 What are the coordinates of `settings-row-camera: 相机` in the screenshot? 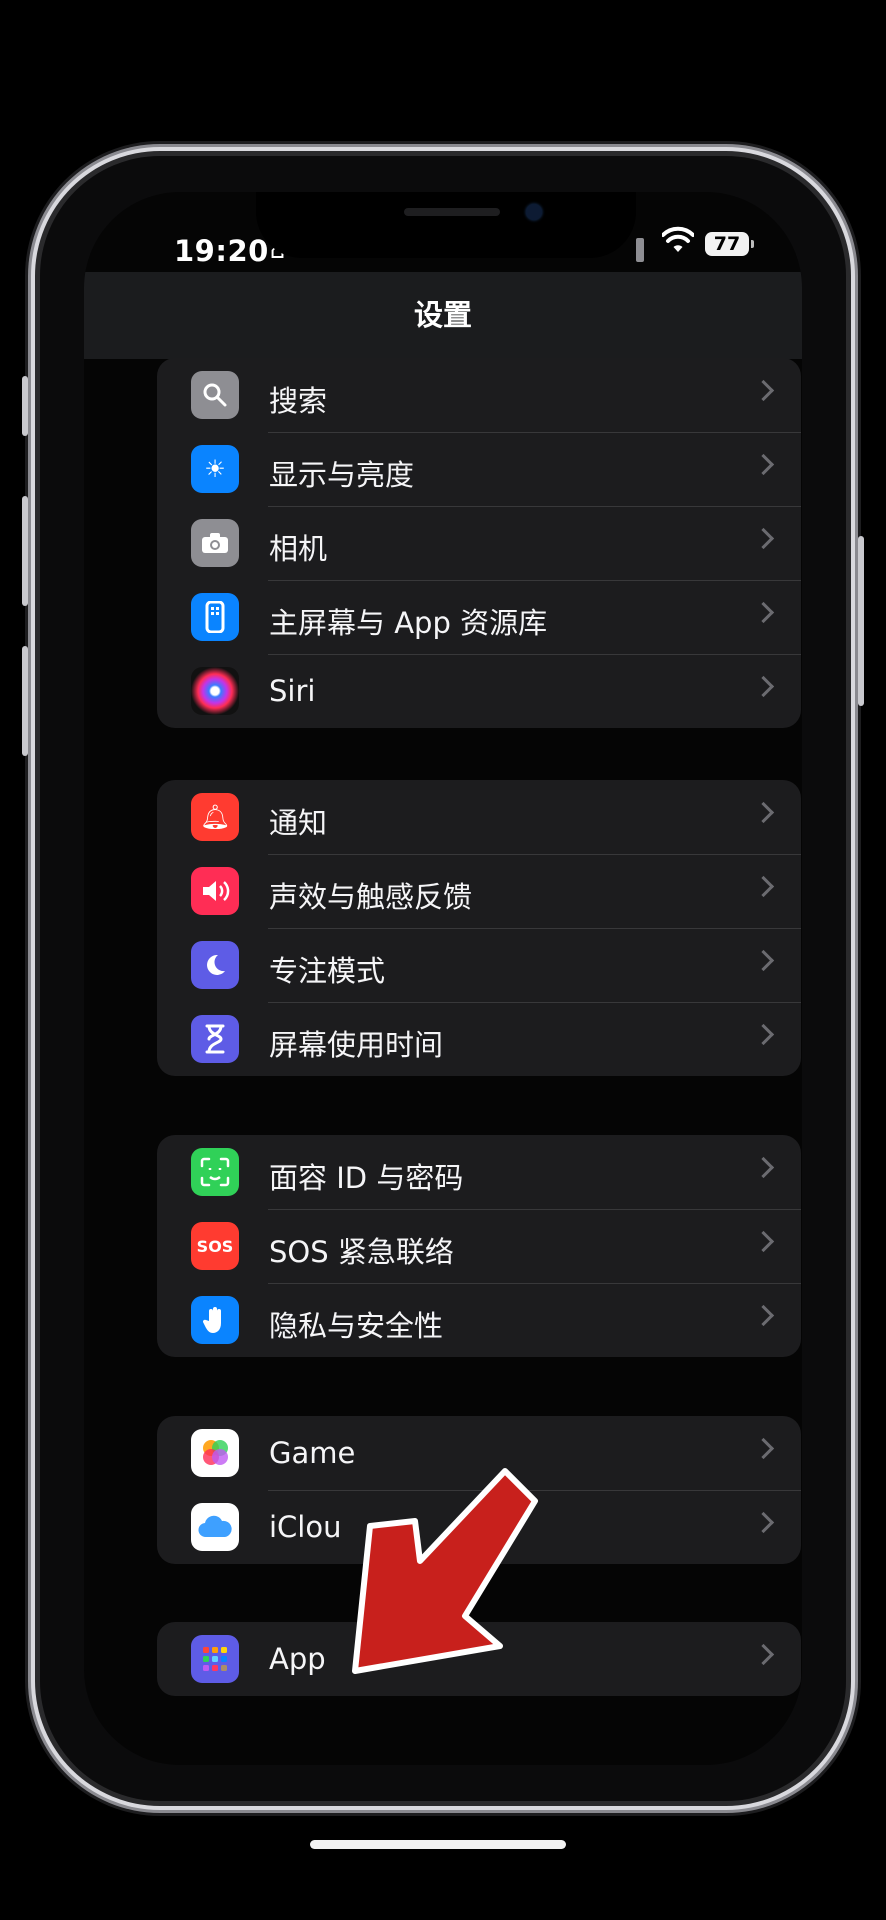 It's located at (479, 543).